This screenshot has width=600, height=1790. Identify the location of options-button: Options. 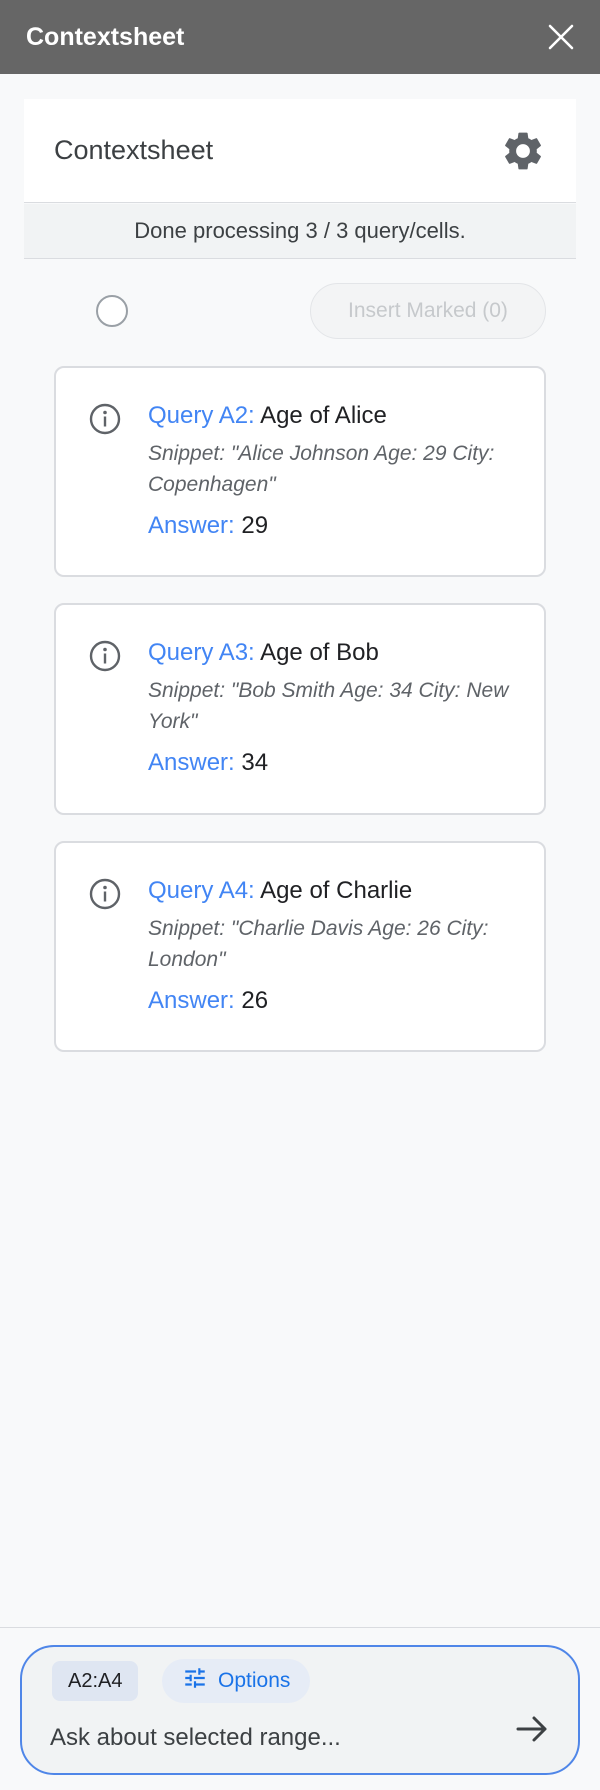
(236, 1681).